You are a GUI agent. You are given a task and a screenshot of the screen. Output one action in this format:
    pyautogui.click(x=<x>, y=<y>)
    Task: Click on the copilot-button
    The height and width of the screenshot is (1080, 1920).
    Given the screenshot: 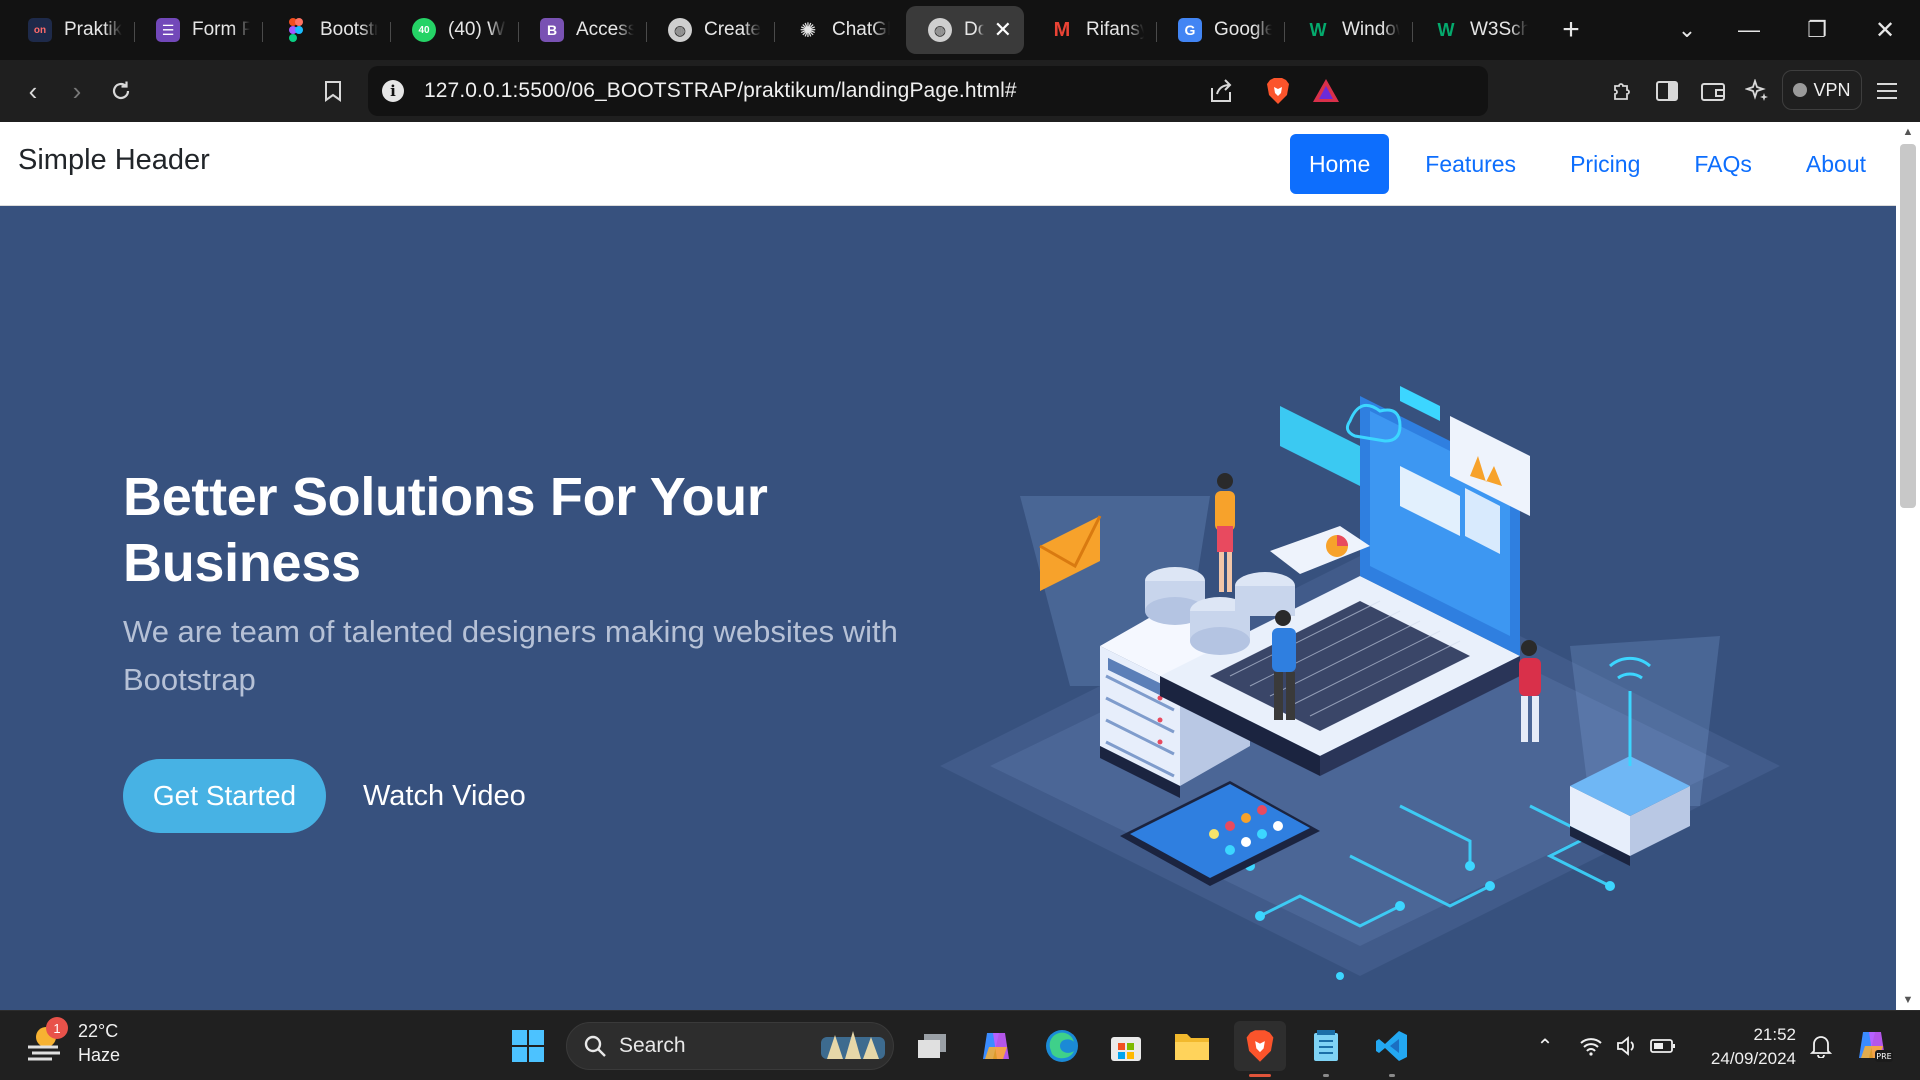 What is the action you would take?
    pyautogui.click(x=996, y=1046)
    